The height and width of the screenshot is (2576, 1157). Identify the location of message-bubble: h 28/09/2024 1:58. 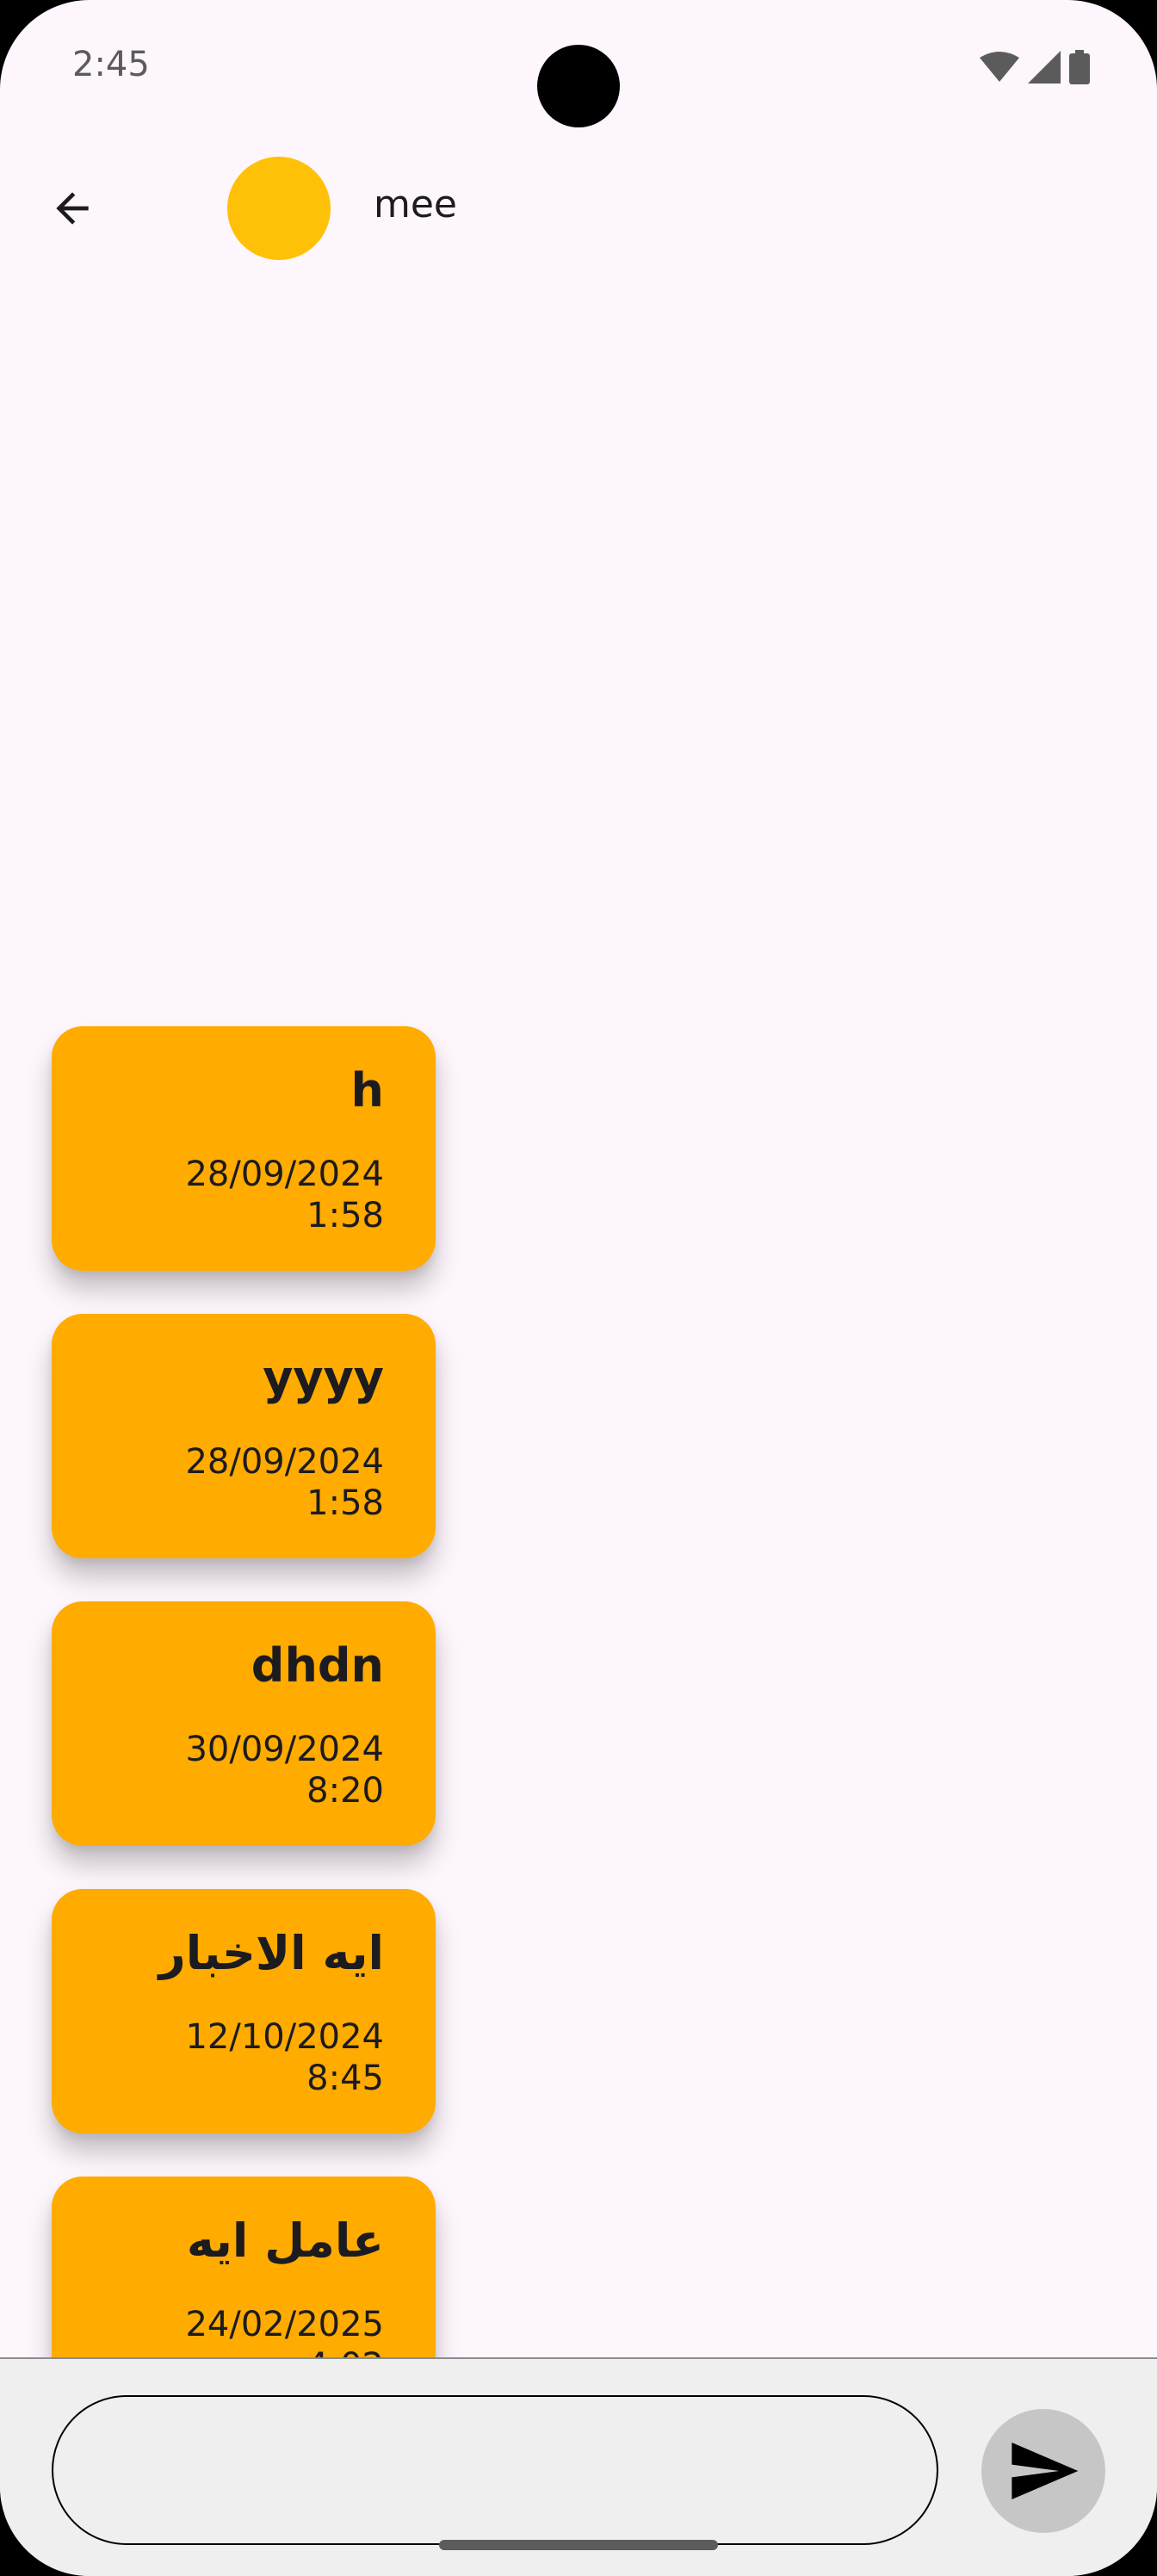
(244, 1148).